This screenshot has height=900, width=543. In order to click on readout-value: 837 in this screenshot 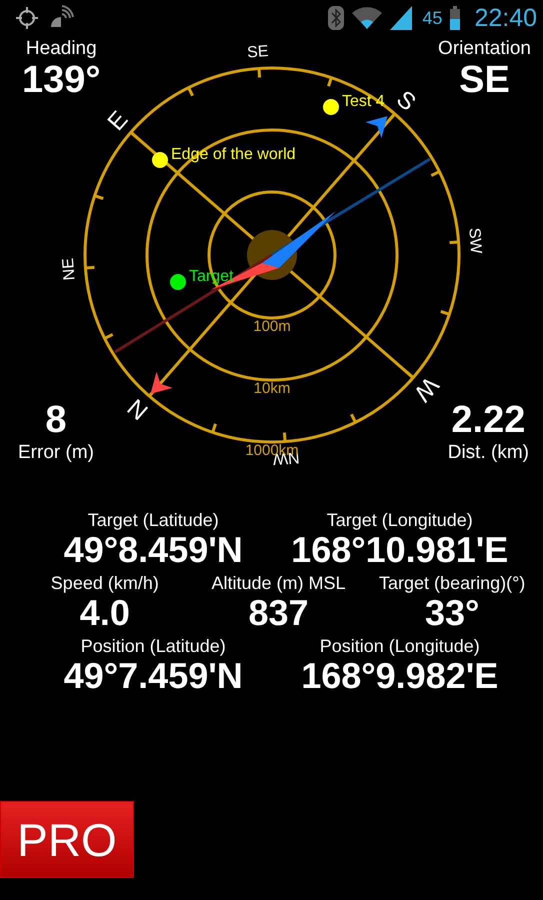, I will do `click(278, 613)`.